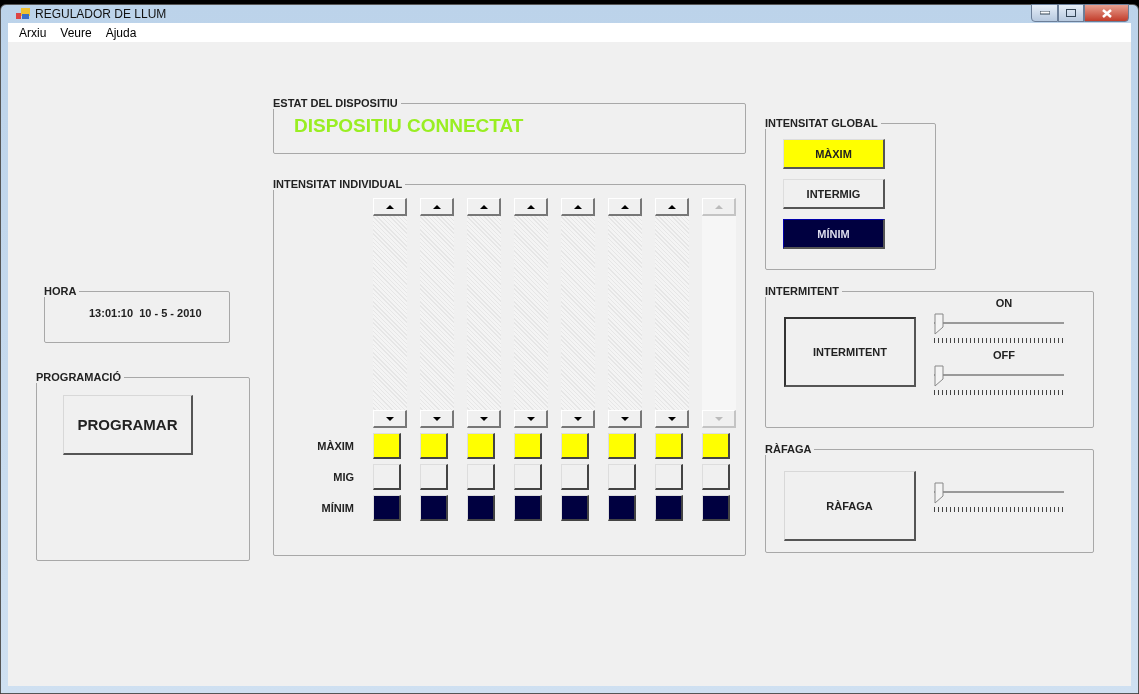 Image resolution: width=1139 pixels, height=694 pixels. Describe the element at coordinates (337, 508) in the screenshot. I see `row-label: MÍNIM` at that location.